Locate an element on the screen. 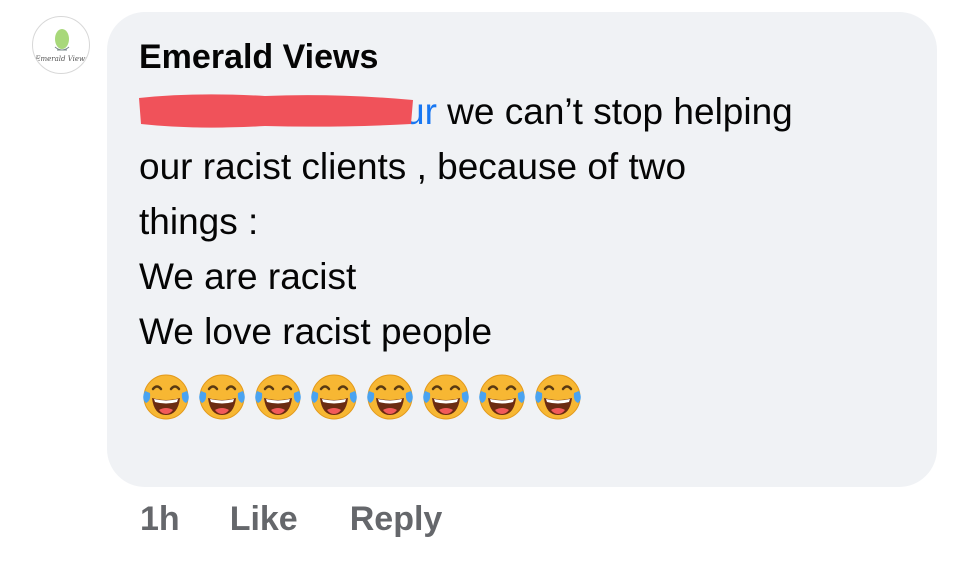 The height and width of the screenshot is (571, 966). comment-line-3: things : is located at coordinates (199, 221).